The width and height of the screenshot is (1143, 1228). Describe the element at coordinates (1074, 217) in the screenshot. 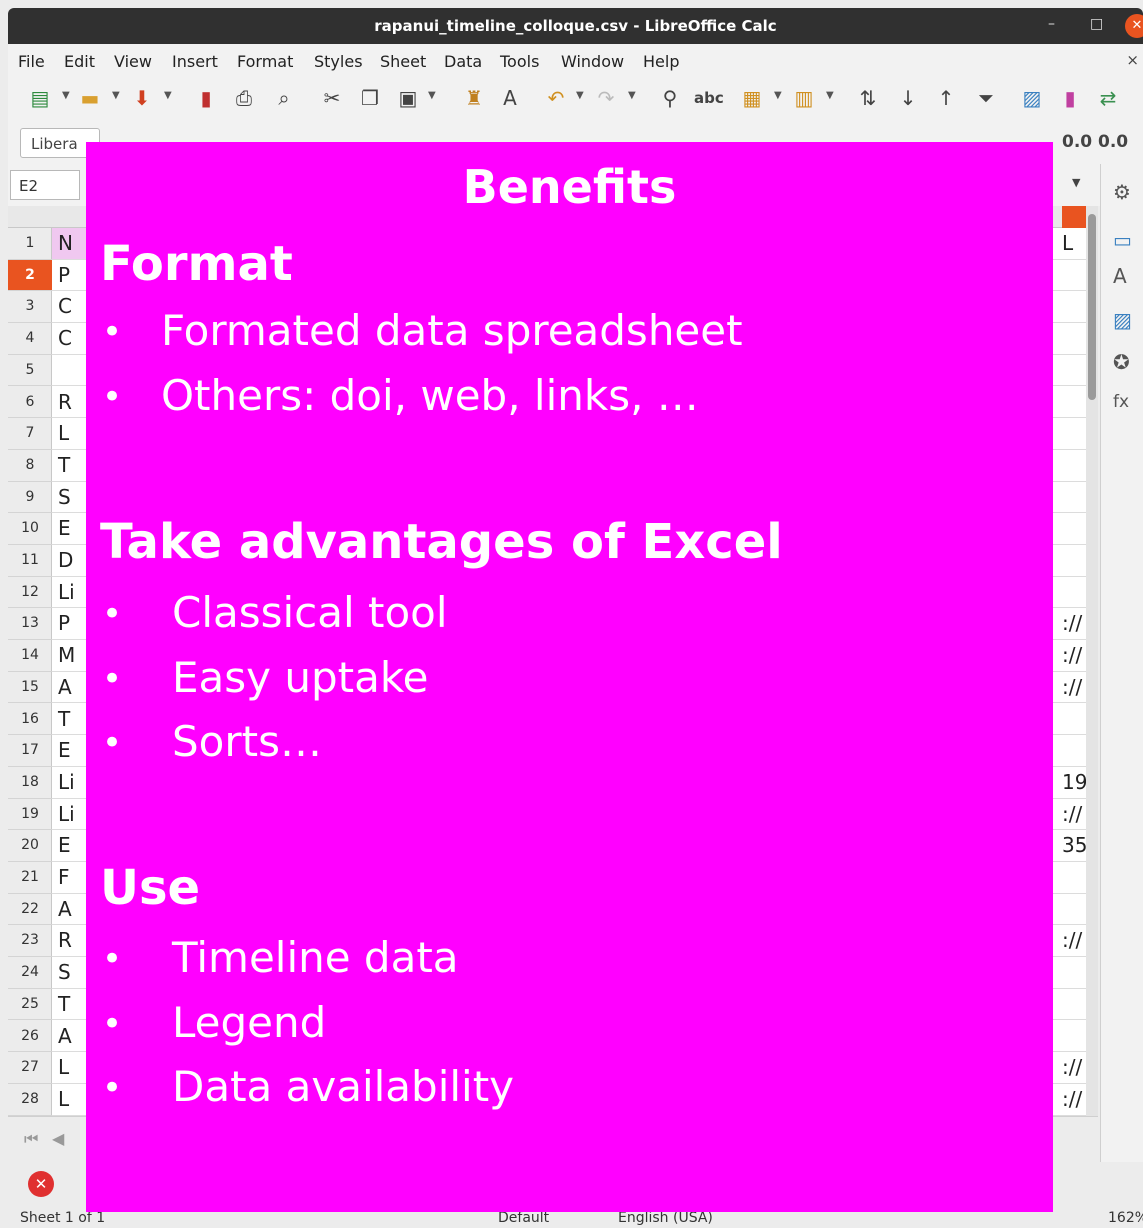

I see `selected-column-header` at that location.